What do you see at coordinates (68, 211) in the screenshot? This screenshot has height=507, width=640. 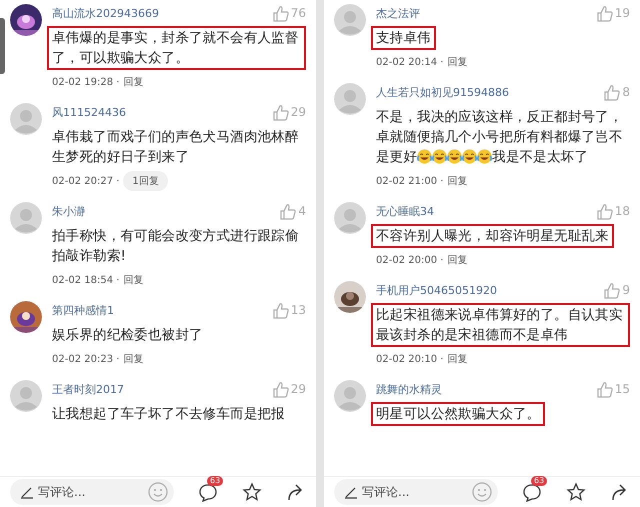 I see `username: 朱小瀞` at bounding box center [68, 211].